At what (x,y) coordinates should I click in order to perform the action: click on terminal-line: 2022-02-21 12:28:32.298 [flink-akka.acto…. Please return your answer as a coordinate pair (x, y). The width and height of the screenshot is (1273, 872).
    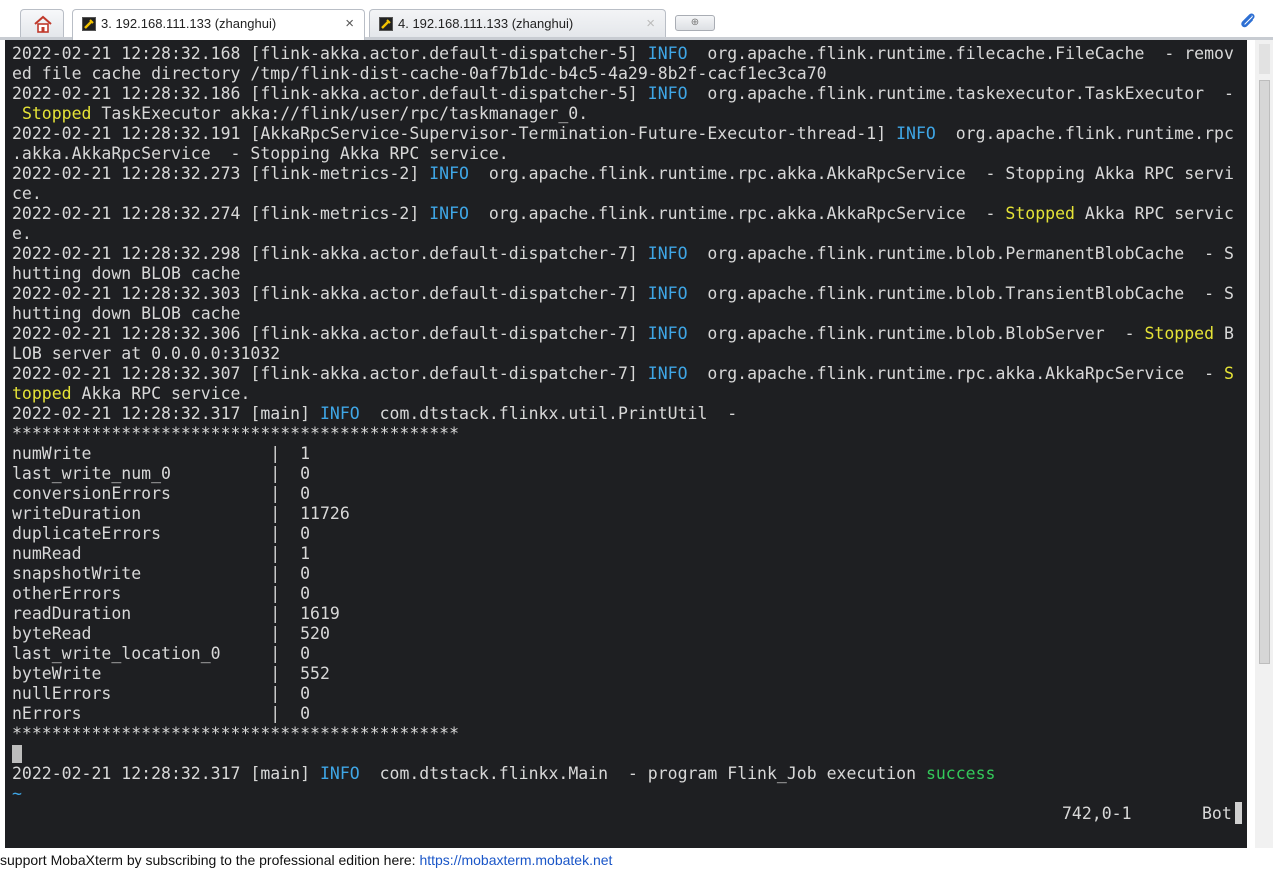
    Looking at the image, I should click on (628, 254).